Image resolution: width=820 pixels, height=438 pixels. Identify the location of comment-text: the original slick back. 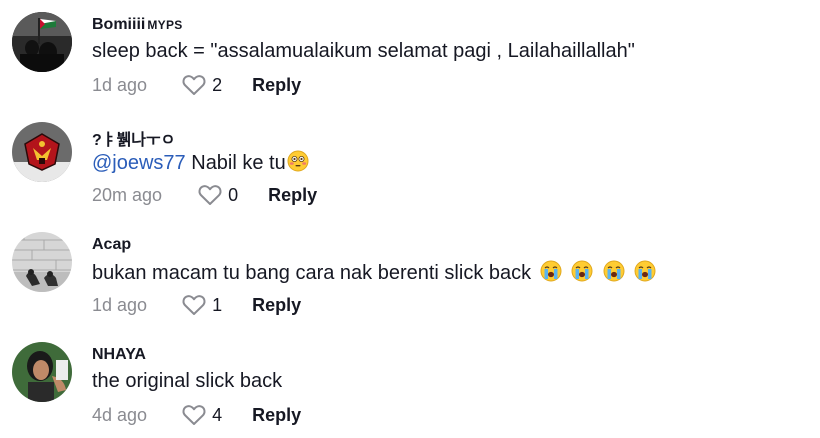
(187, 381).